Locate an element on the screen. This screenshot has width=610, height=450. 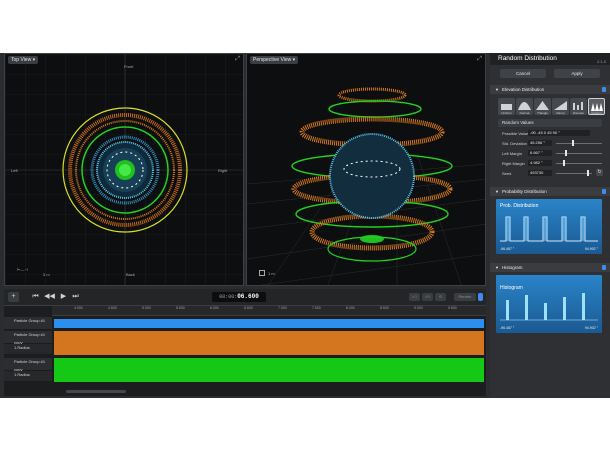
dist-label: Triangle is located at coordinates (542, 113).